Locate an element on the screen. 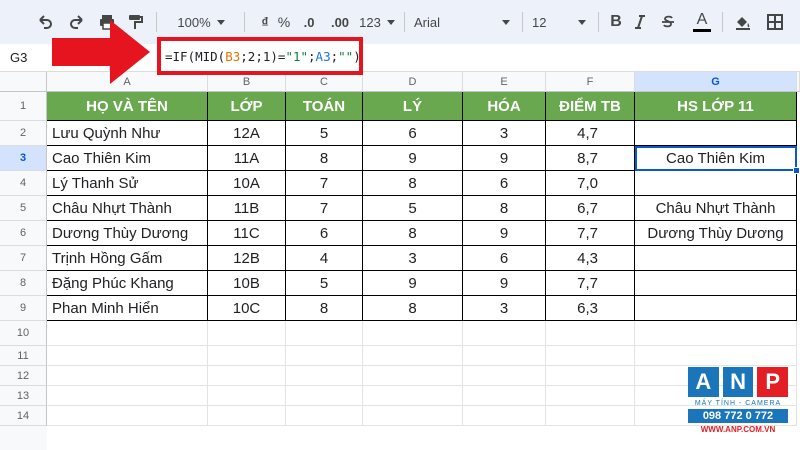 Image resolution: width=800 pixels, height=450 pixels. table-cell: 12A is located at coordinates (247, 133).